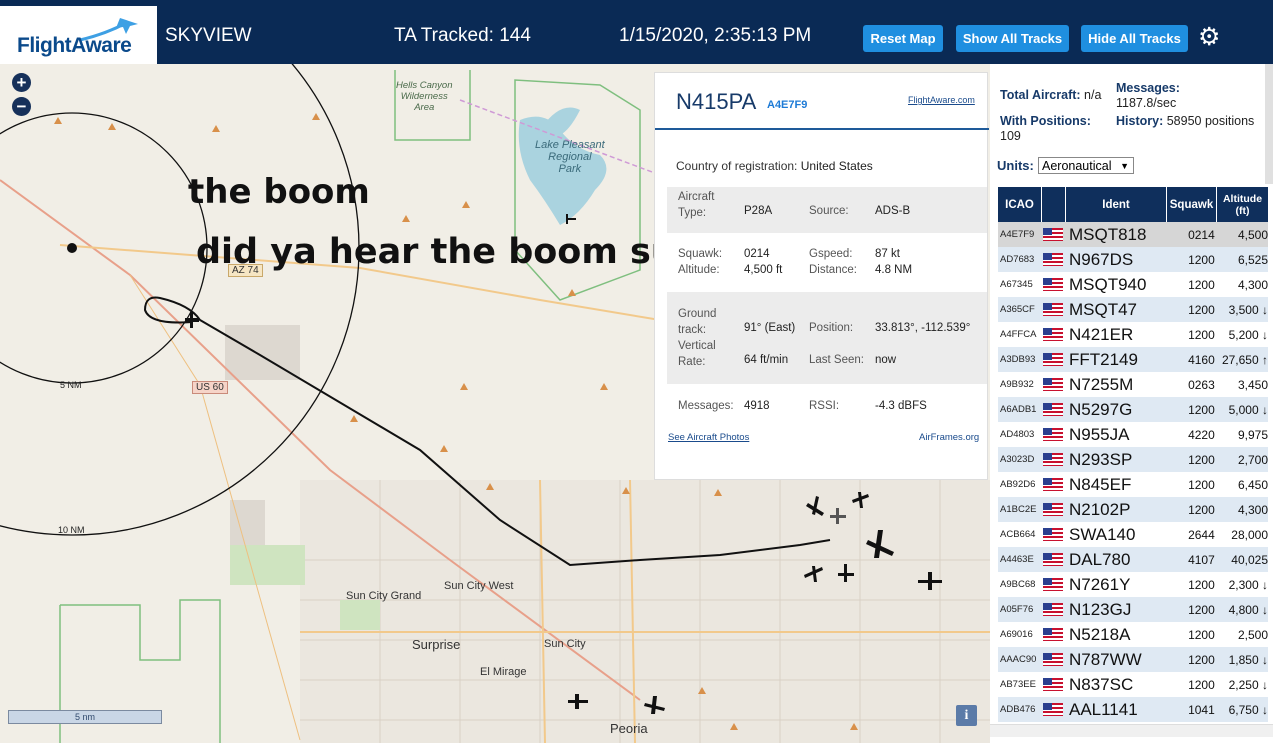 Image resolution: width=1273 pixels, height=743 pixels. What do you see at coordinates (1133, 684) in the screenshot?
I see `table-row: AB73EE N837SC 1200 2,250 ↓` at bounding box center [1133, 684].